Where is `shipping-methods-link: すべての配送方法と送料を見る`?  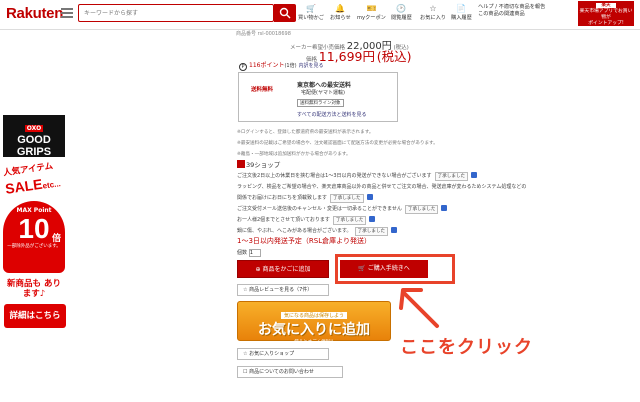 shipping-methods-link: すべての配送方法と送料を見る is located at coordinates (331, 114).